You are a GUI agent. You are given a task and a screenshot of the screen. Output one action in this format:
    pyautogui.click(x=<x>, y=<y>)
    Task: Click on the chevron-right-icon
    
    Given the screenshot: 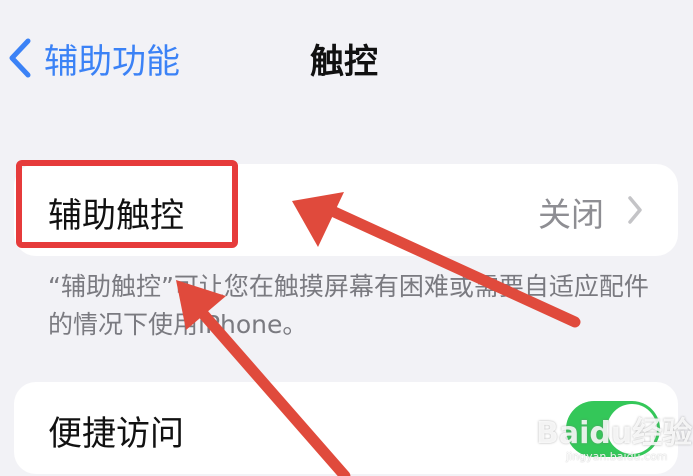 What is the action you would take?
    pyautogui.click(x=635, y=210)
    